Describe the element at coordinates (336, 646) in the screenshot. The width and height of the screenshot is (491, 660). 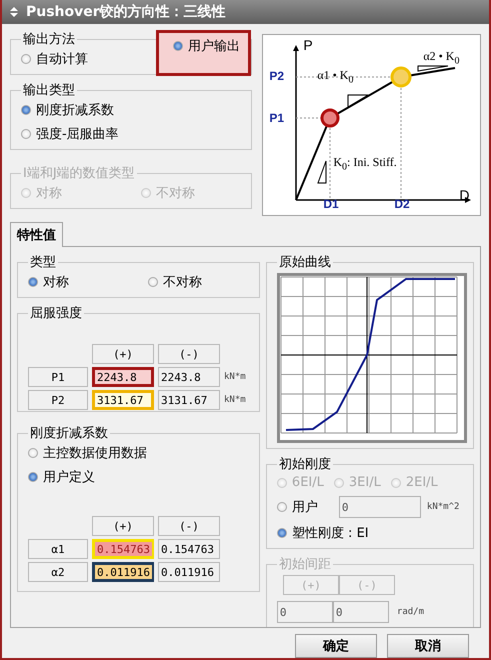
I see `dialog-button: 确定` at that location.